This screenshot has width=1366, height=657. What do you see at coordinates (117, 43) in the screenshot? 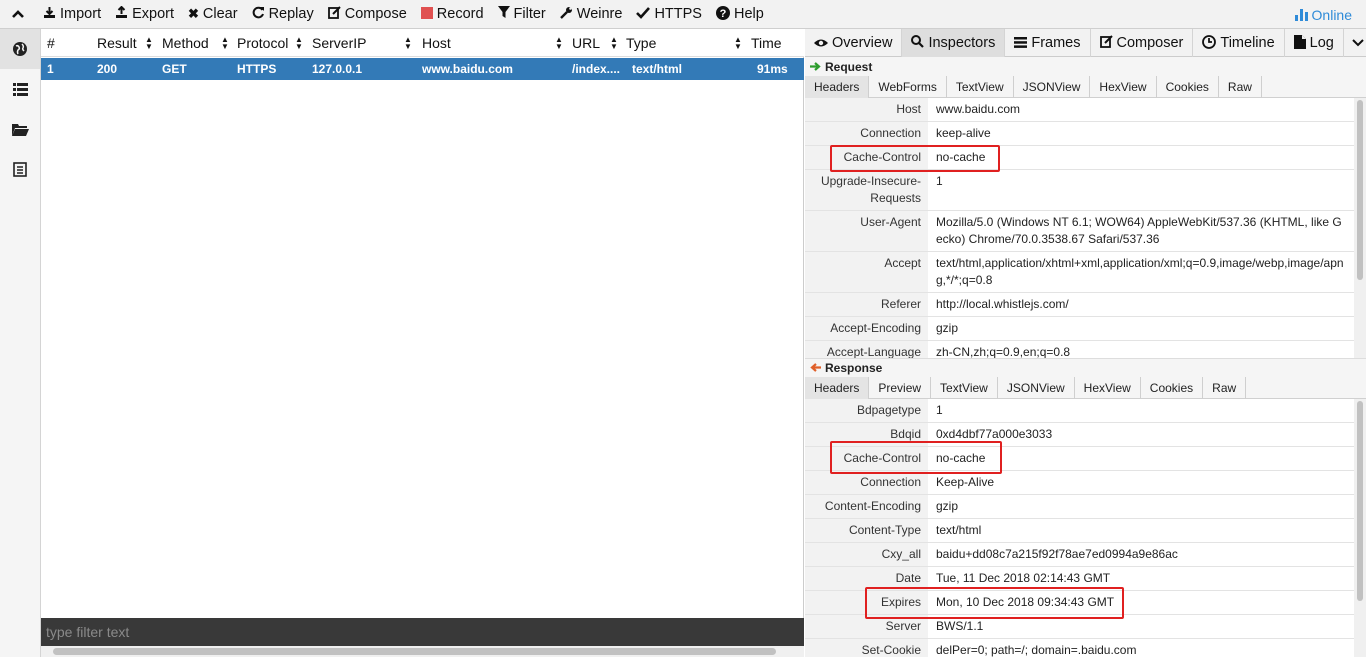
I see `column-result: Result` at bounding box center [117, 43].